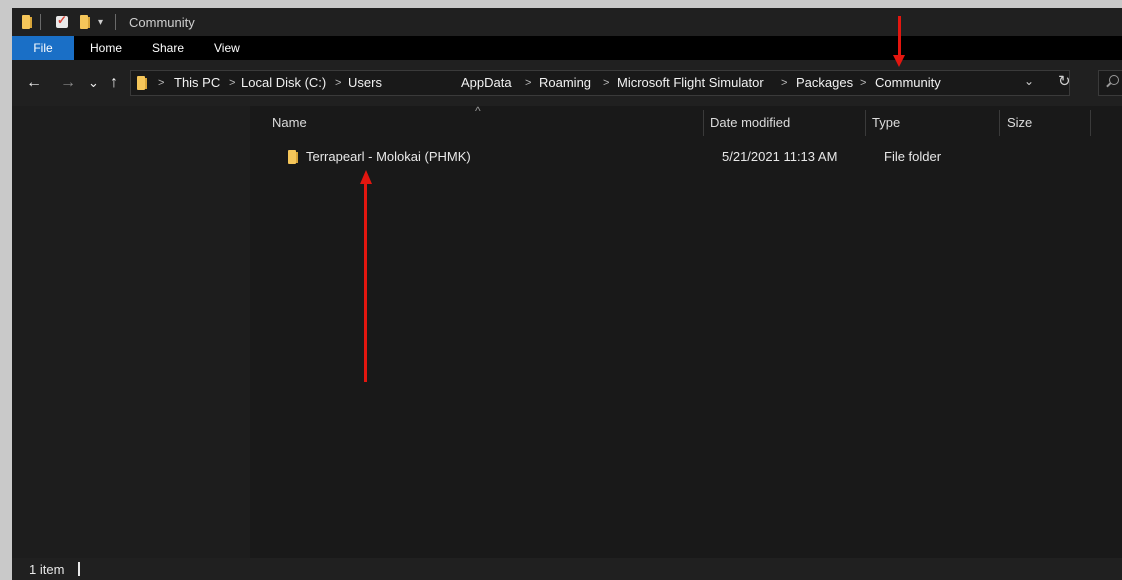 The image size is (1122, 580). Describe the element at coordinates (68, 83) in the screenshot. I see `forward-arrow-icon: →` at that location.